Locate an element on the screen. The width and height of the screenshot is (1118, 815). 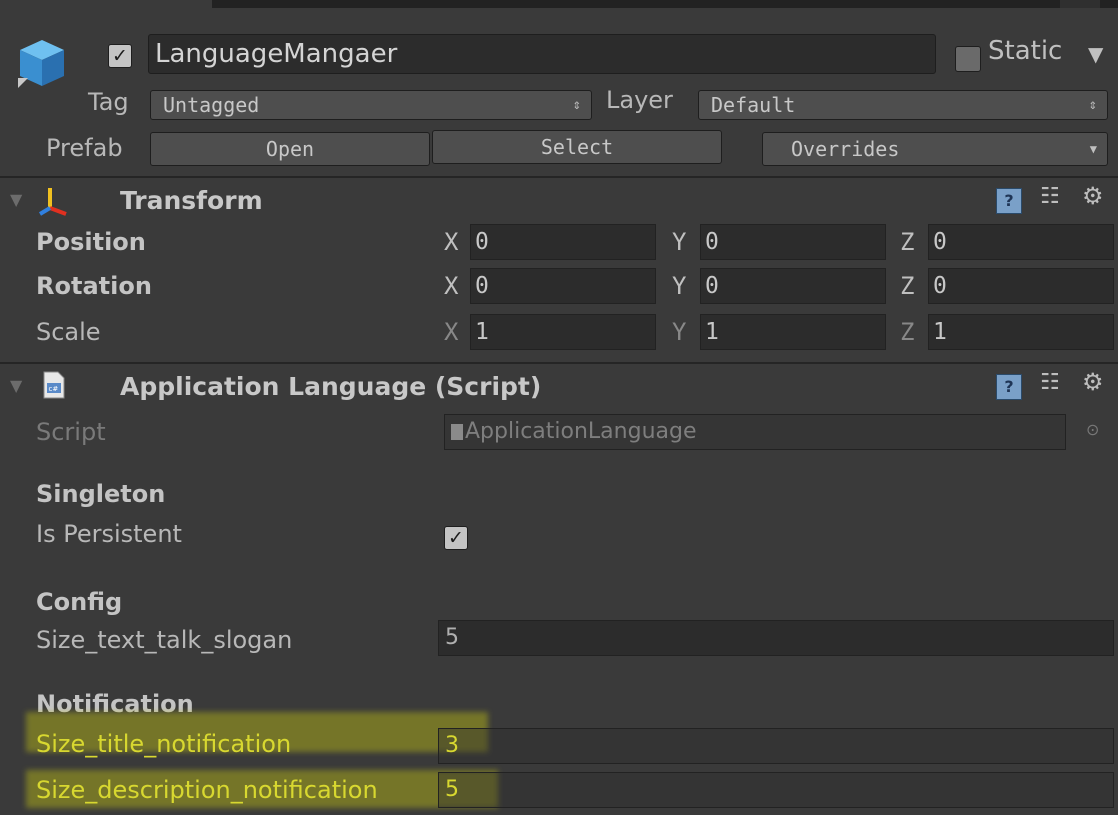
script-component-header: ▼ c# Application Language (Script) ? ☷ ⚙ is located at coordinates (559, 387).